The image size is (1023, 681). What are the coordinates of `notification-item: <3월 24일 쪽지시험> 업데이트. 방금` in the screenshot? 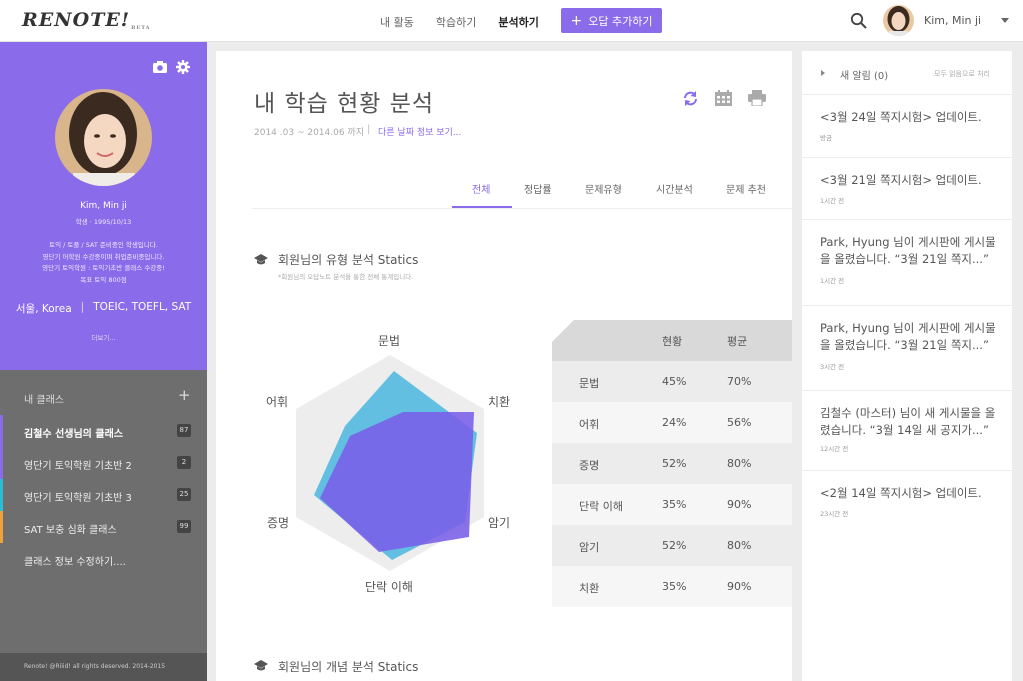 It's located at (907, 126).